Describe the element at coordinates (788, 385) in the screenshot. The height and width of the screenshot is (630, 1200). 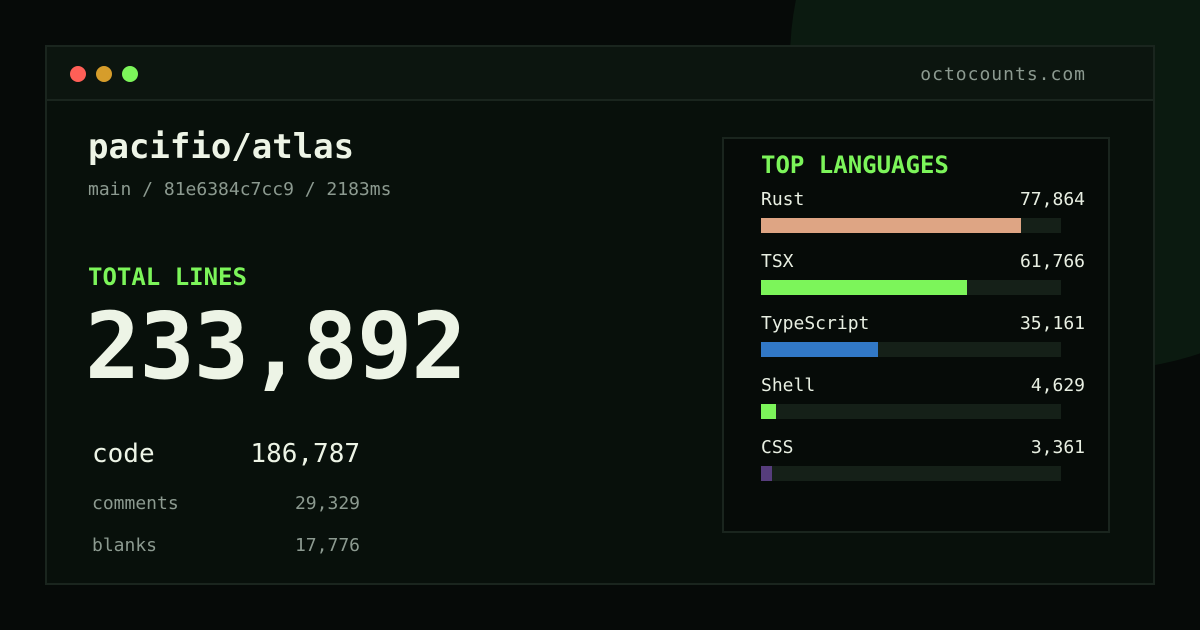
I see `language-name: Shell` at that location.